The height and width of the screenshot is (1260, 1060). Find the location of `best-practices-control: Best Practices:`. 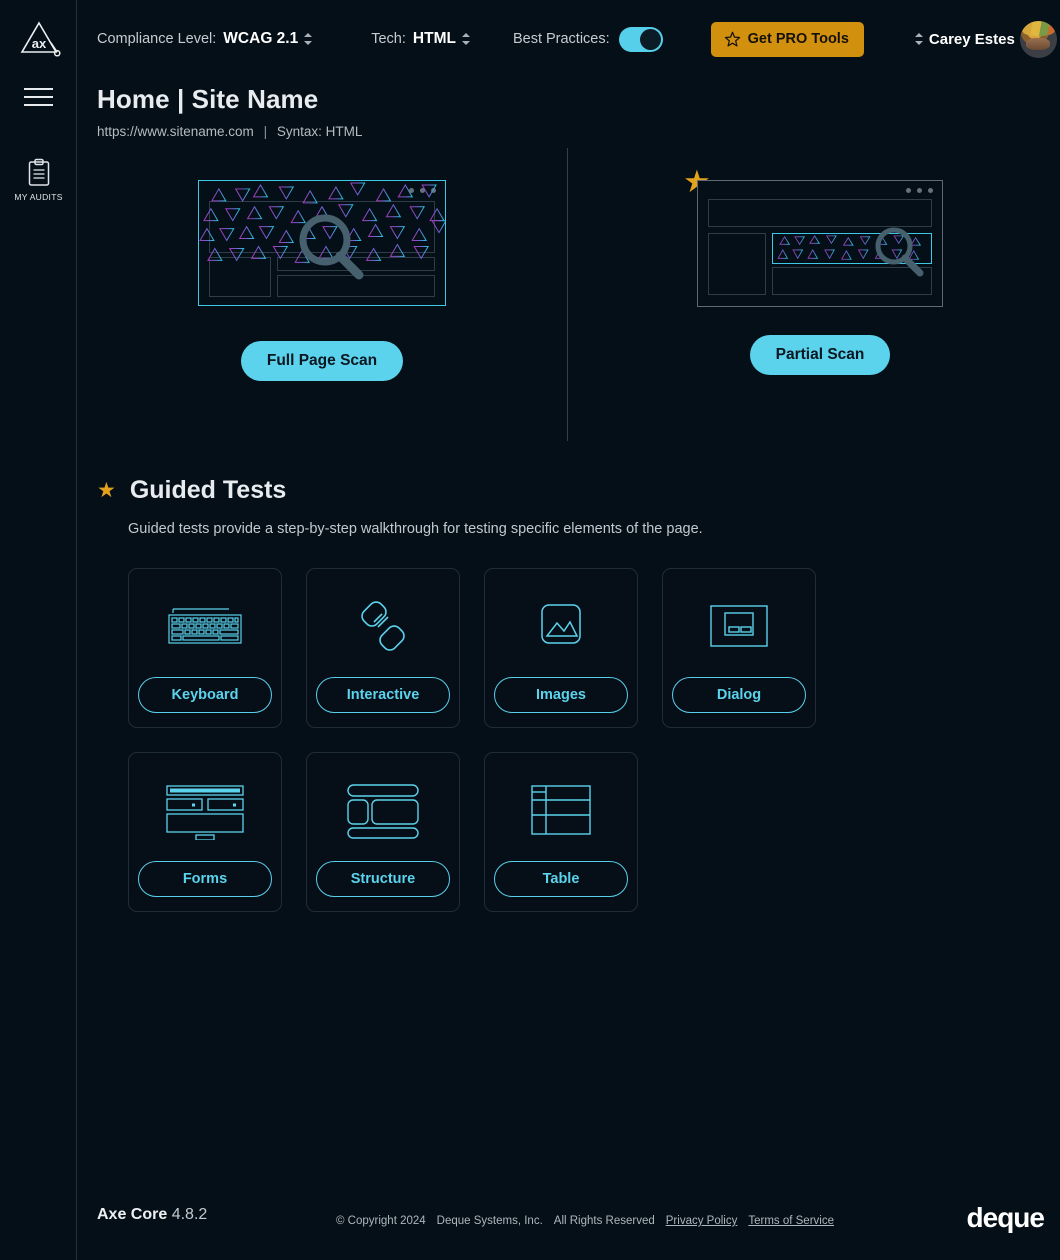

best-practices-control: Best Practices: is located at coordinates (587, 39).